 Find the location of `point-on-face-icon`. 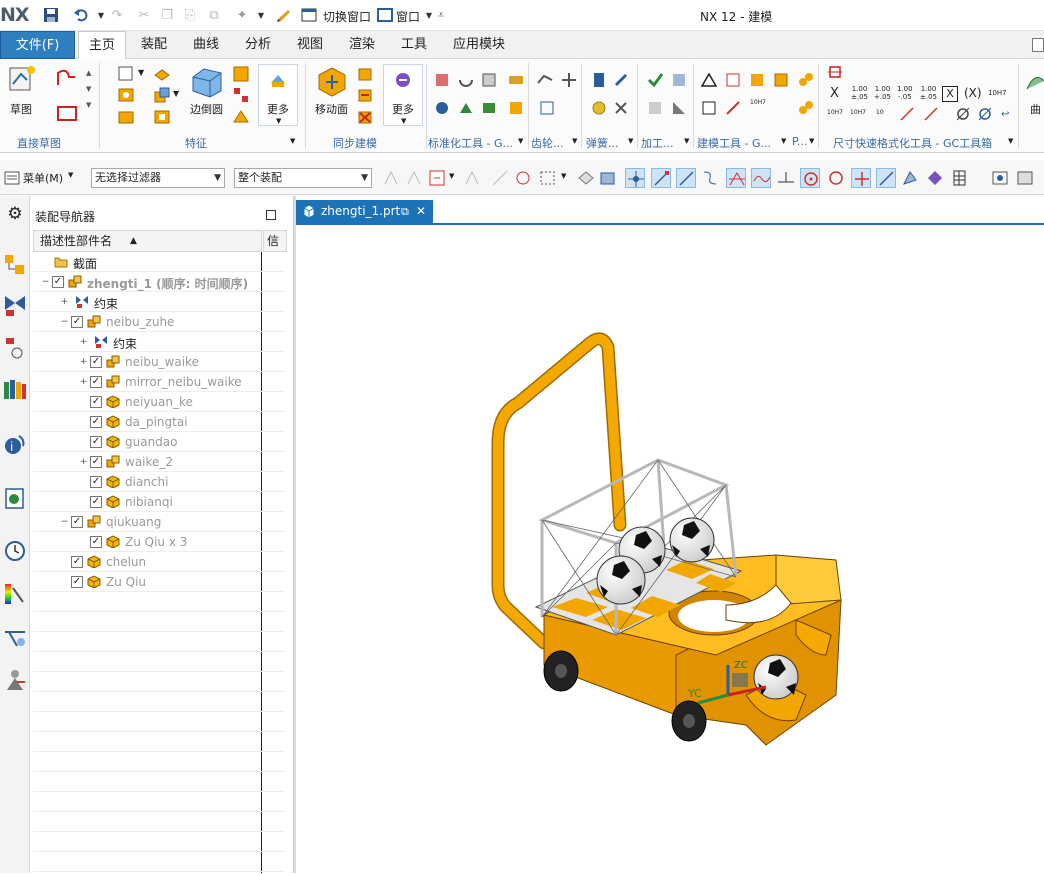

point-on-face-icon is located at coordinates (910, 178).